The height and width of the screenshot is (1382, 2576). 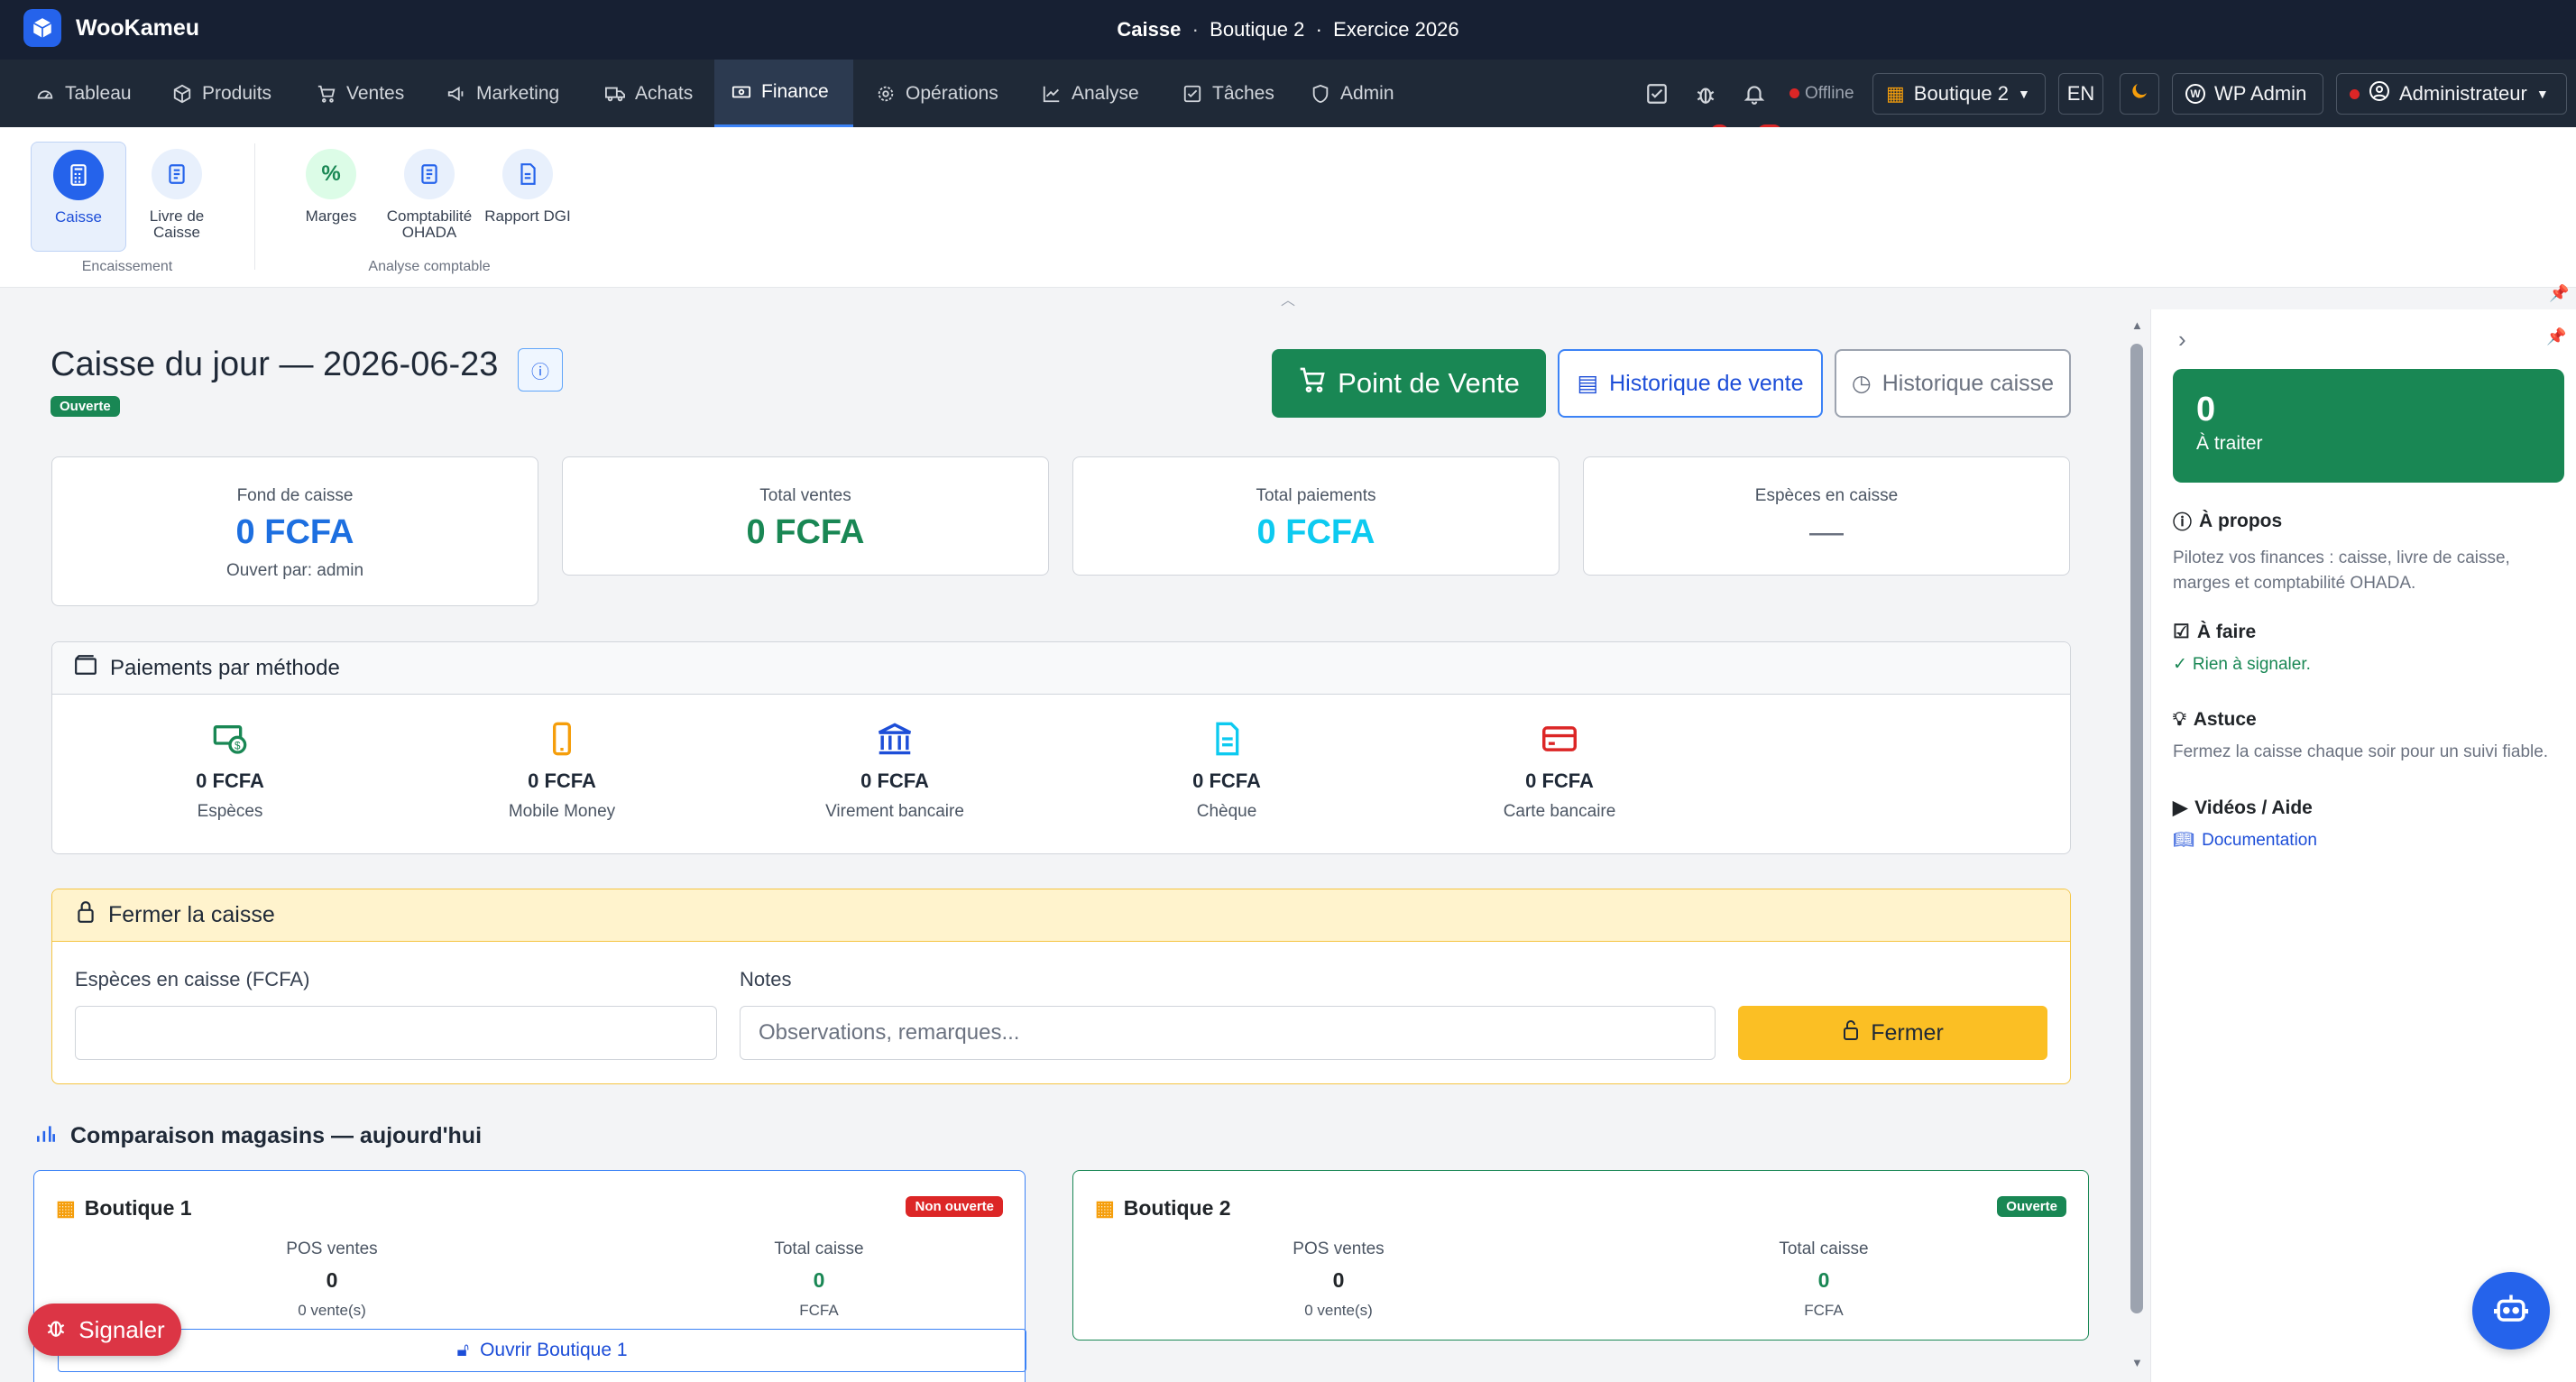 I want to click on stat-sub: 0 vente(s), so click(x=1339, y=1310).